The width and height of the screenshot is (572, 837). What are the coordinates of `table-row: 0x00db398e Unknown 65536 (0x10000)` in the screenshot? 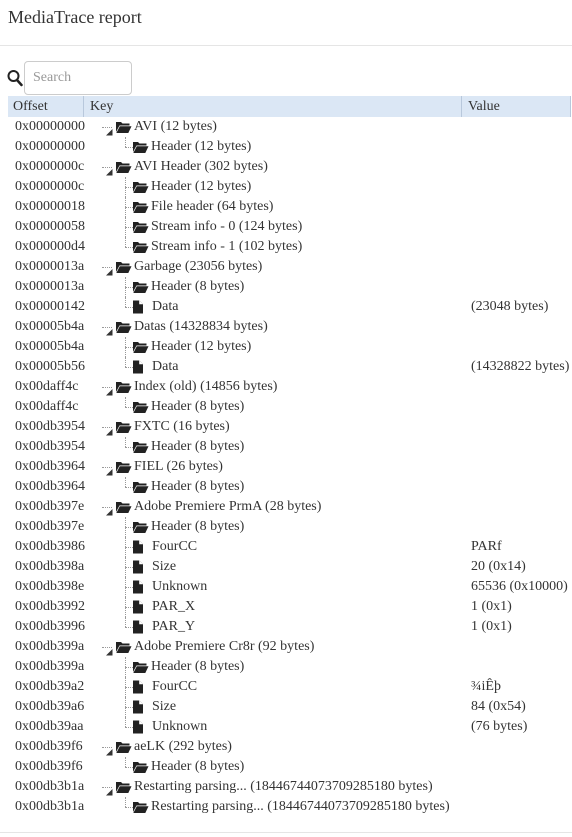 It's located at (289, 587).